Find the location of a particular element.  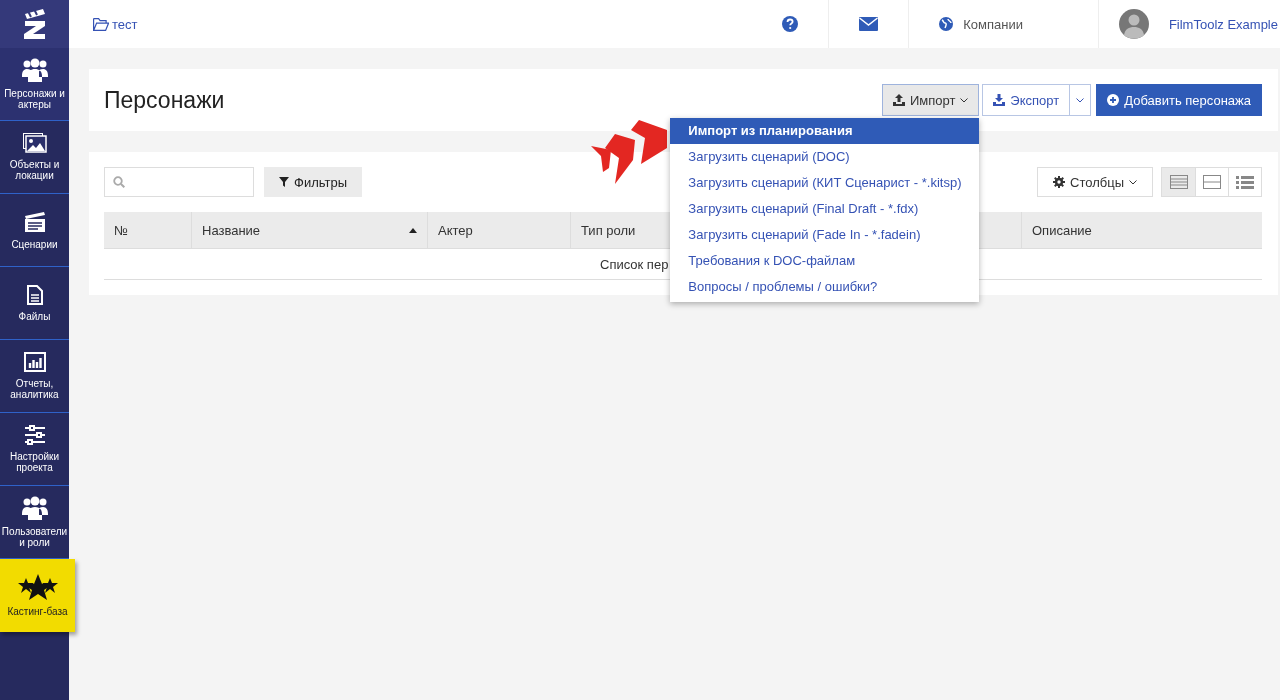

page-title: Персонажи is located at coordinates (165, 100).